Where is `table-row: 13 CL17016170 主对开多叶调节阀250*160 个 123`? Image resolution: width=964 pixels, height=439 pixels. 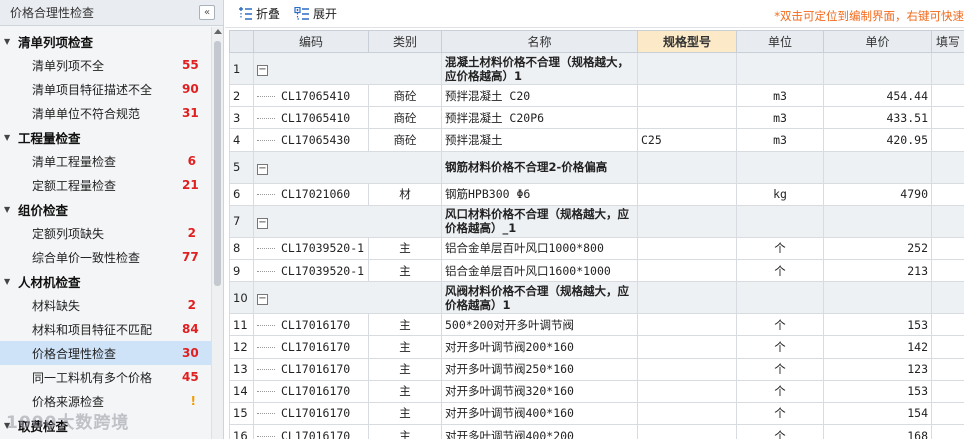 table-row: 13 CL17016170 主对开多叶调节阀250*160 个 123 is located at coordinates (596, 369).